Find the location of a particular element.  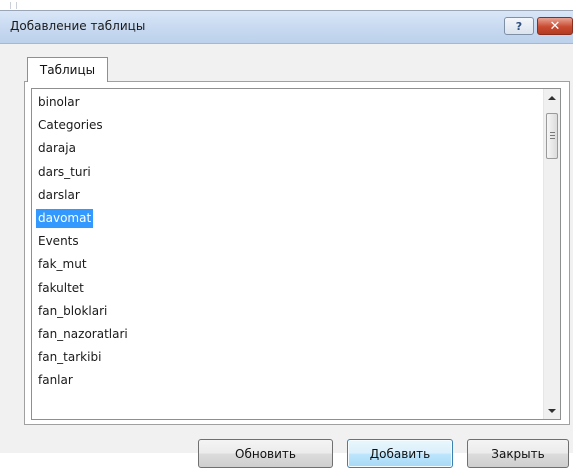

help-icon: ? is located at coordinates (519, 26).